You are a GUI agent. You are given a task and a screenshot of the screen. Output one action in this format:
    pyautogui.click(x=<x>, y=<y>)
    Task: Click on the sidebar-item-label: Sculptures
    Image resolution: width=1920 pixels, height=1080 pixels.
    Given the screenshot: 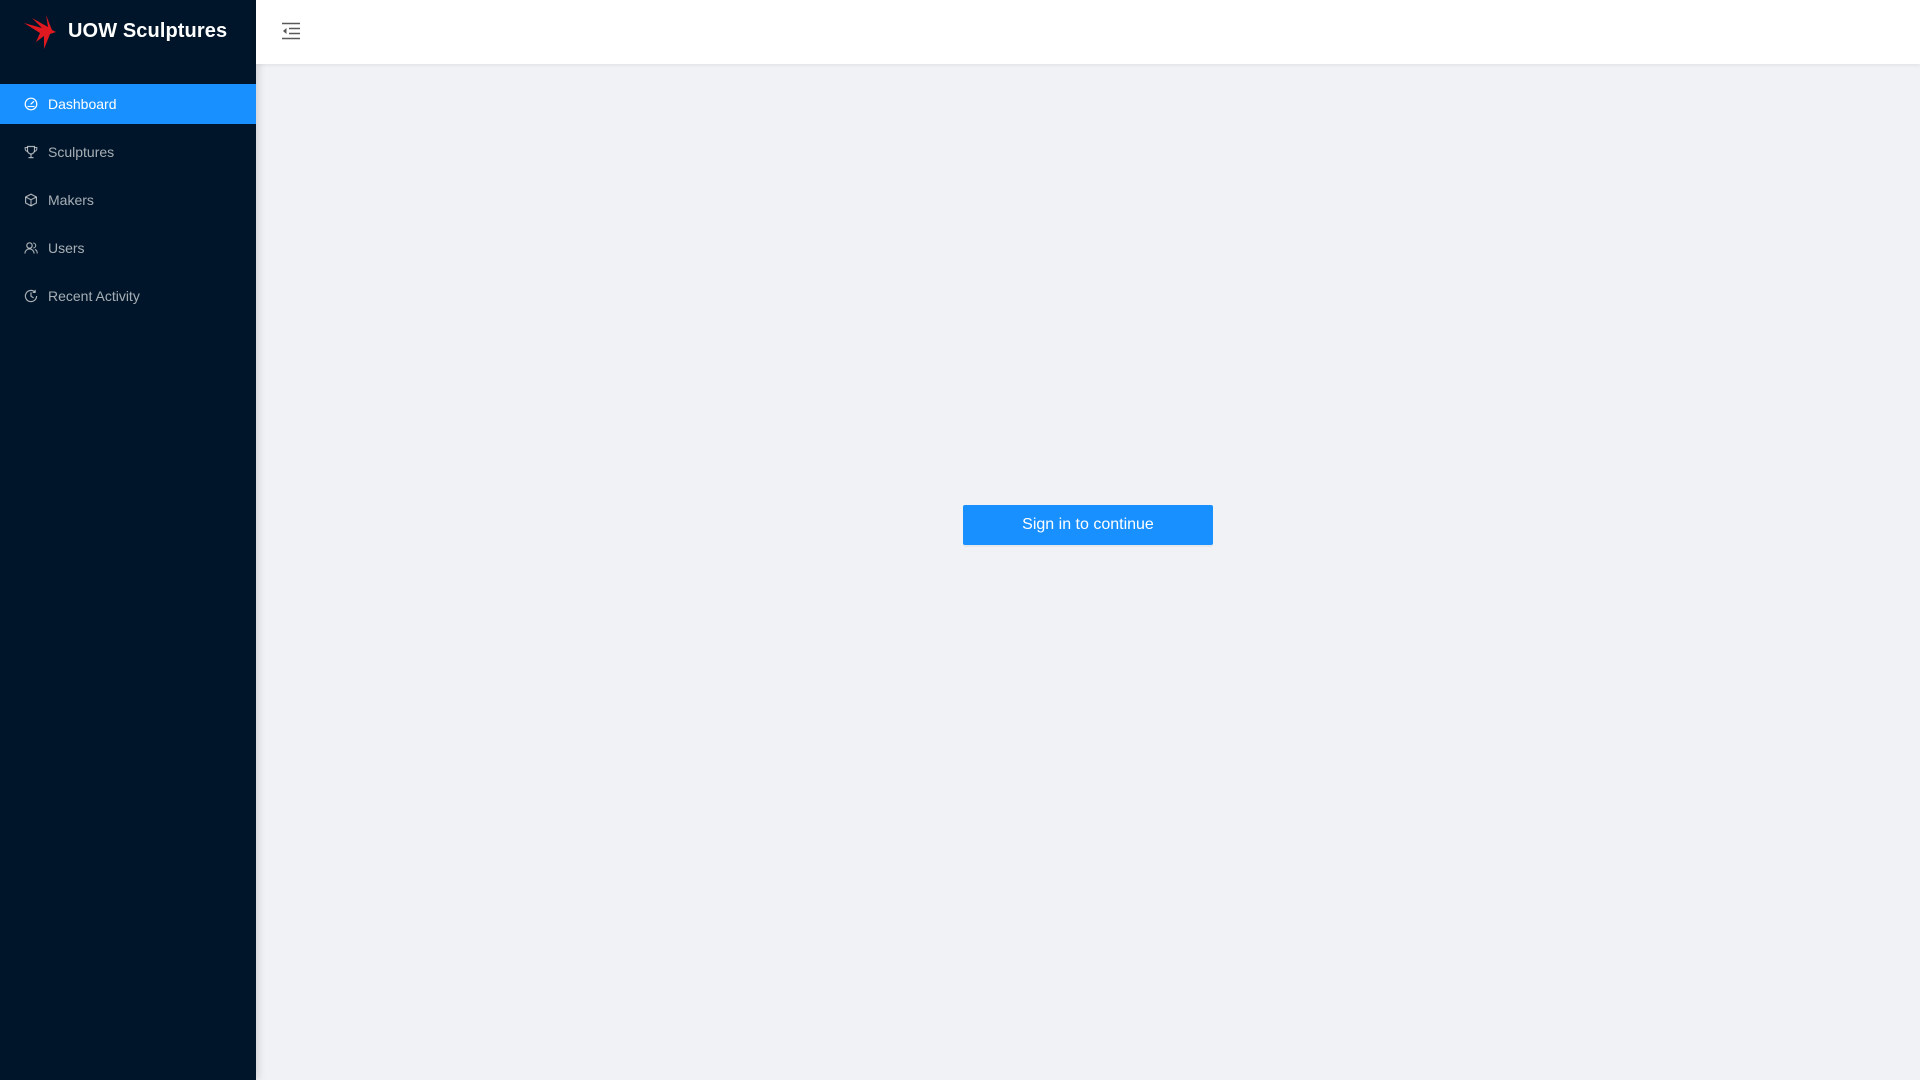 What is the action you would take?
    pyautogui.click(x=81, y=152)
    